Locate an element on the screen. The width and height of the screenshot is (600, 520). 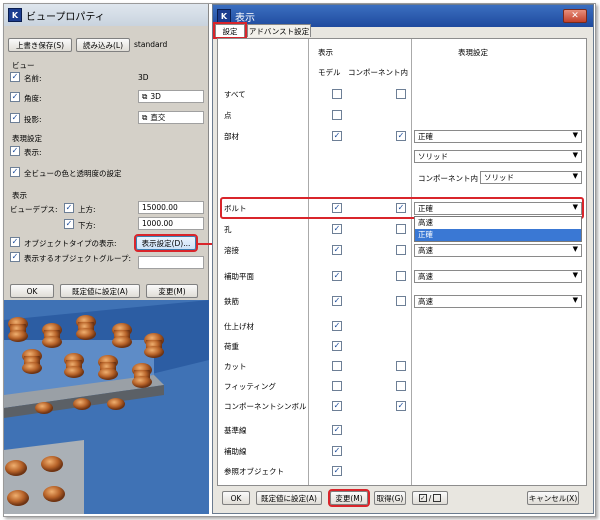
col-component-header: コンポーネント内 is located at coordinates (378, 72).